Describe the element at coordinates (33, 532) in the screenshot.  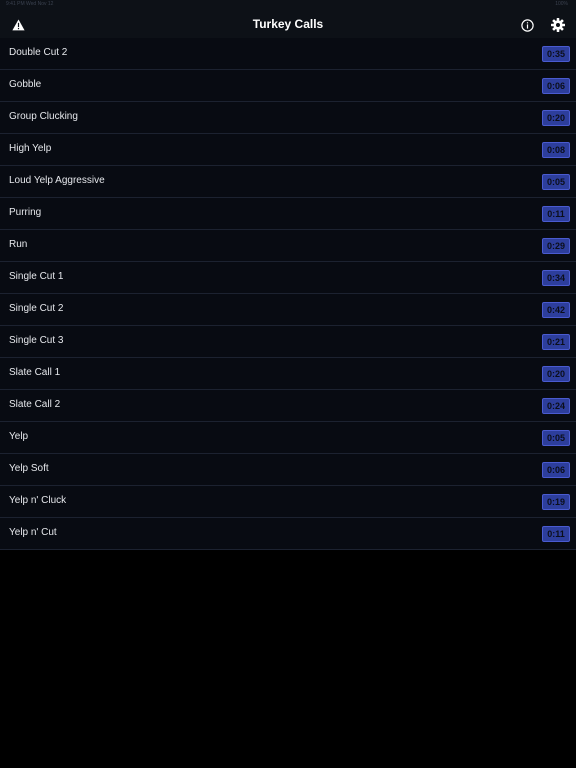
I see `call-name: Yelp n' Cut` at that location.